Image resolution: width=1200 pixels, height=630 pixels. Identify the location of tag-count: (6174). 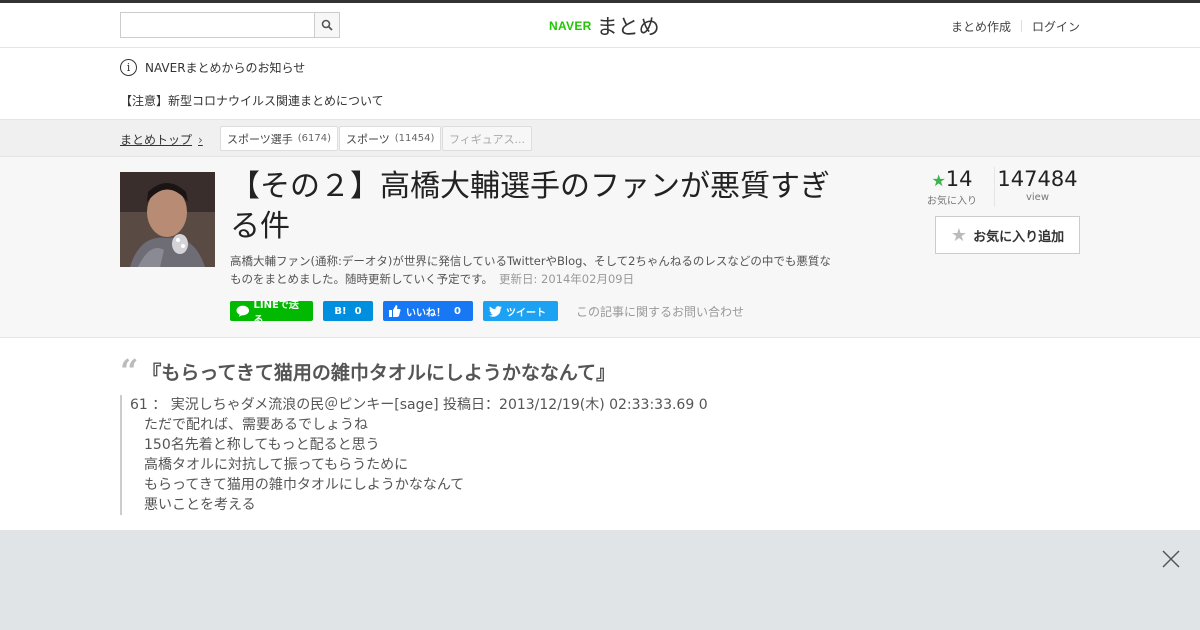
(314, 138).